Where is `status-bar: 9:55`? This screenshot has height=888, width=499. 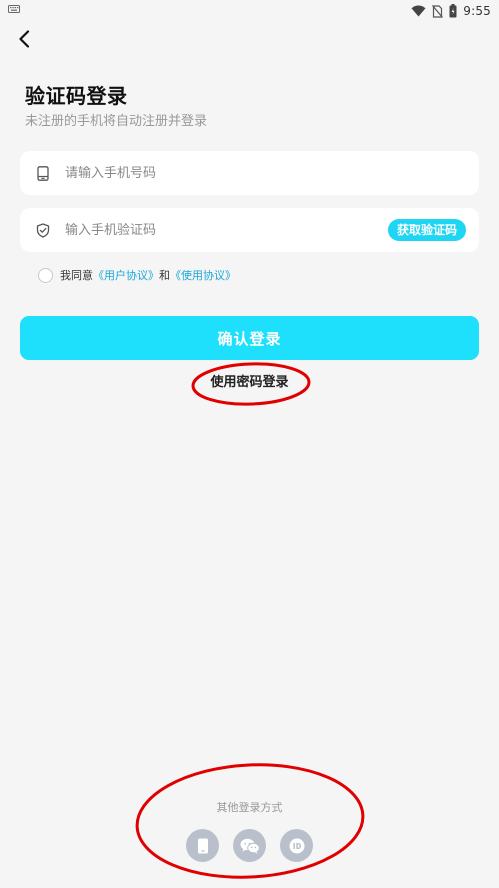
status-bar: 9:55 is located at coordinates (249, 11).